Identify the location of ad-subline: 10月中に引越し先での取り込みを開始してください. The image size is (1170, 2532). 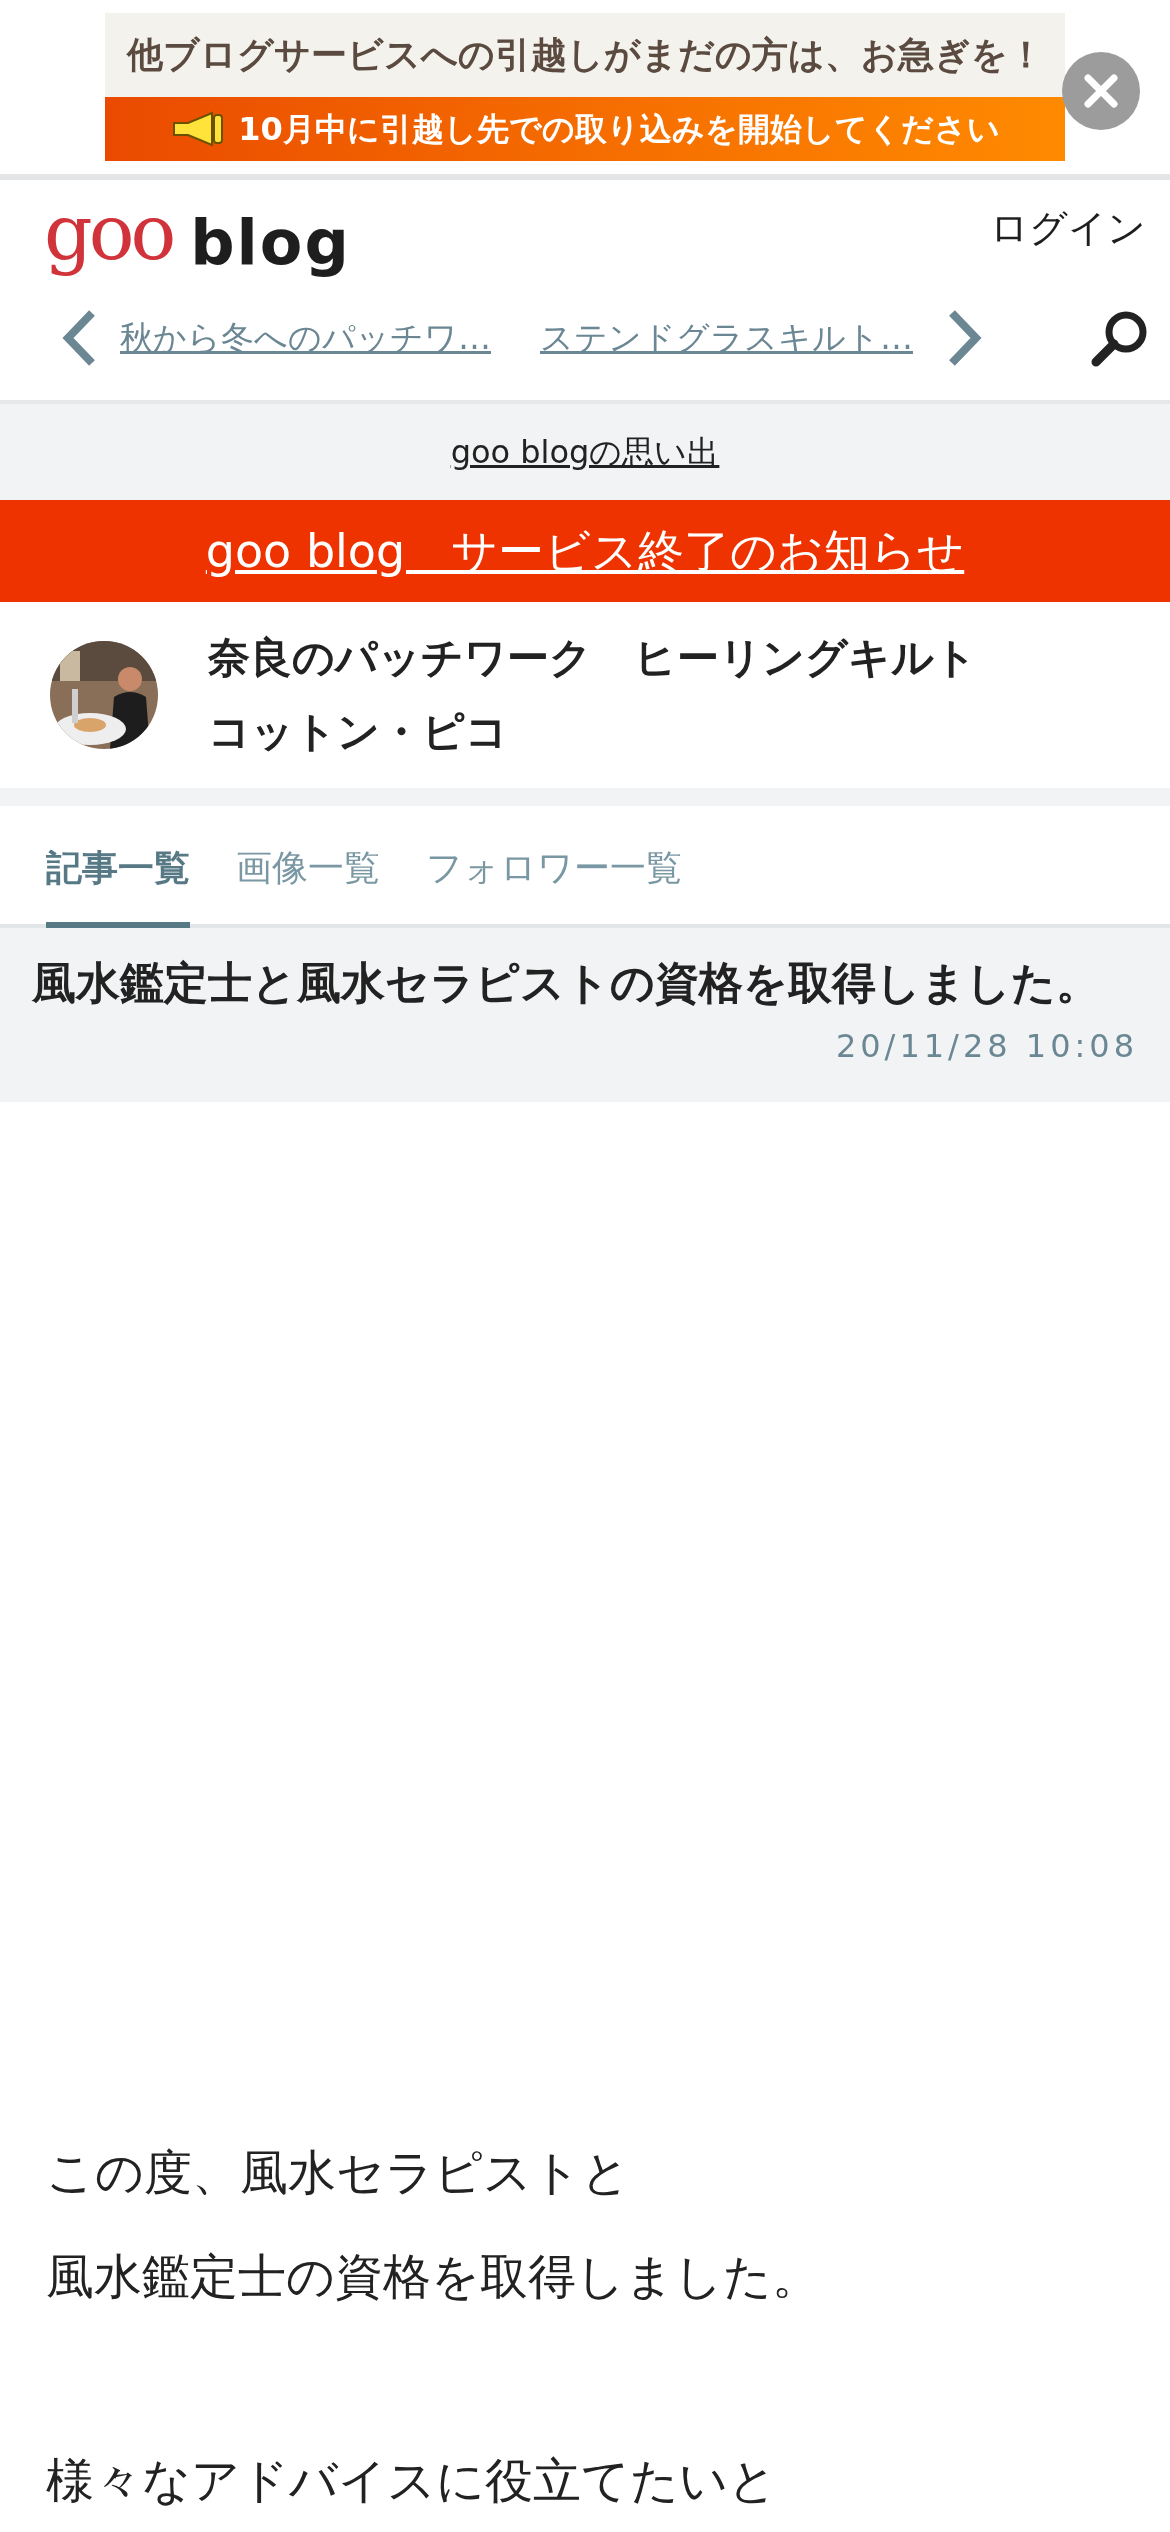
(619, 129).